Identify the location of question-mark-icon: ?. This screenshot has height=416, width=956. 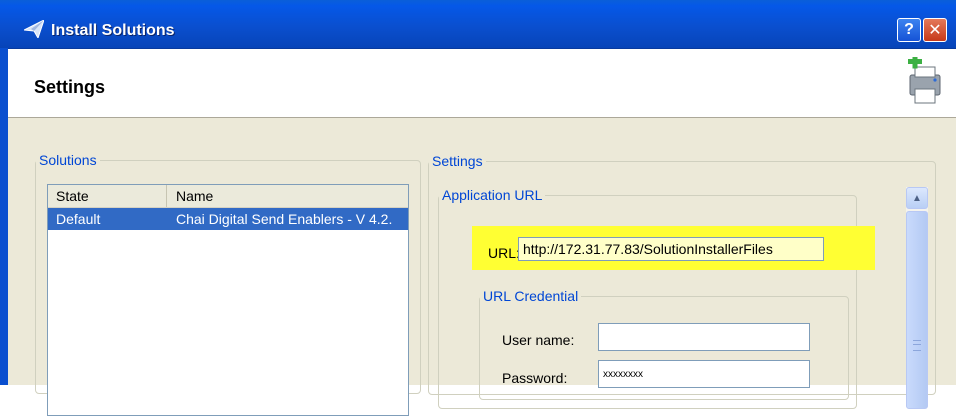
(909, 29).